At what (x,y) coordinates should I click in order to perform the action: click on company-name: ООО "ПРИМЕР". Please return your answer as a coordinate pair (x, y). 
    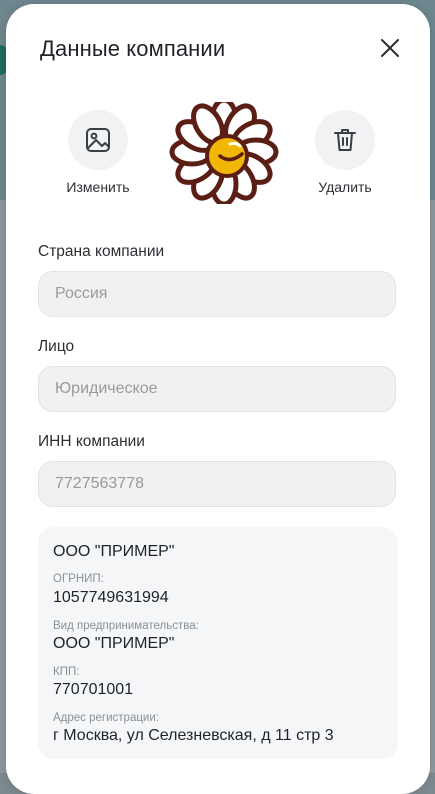
    Looking at the image, I should click on (114, 551).